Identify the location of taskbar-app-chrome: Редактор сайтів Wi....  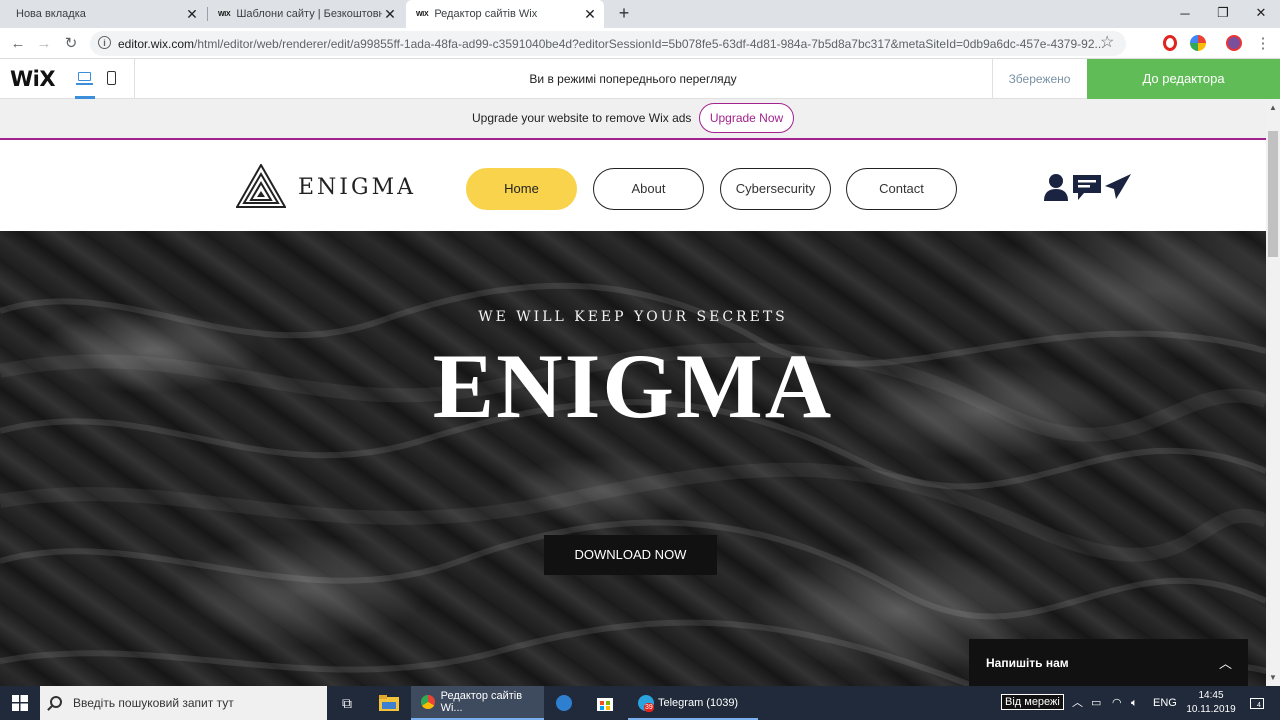
(477, 703).